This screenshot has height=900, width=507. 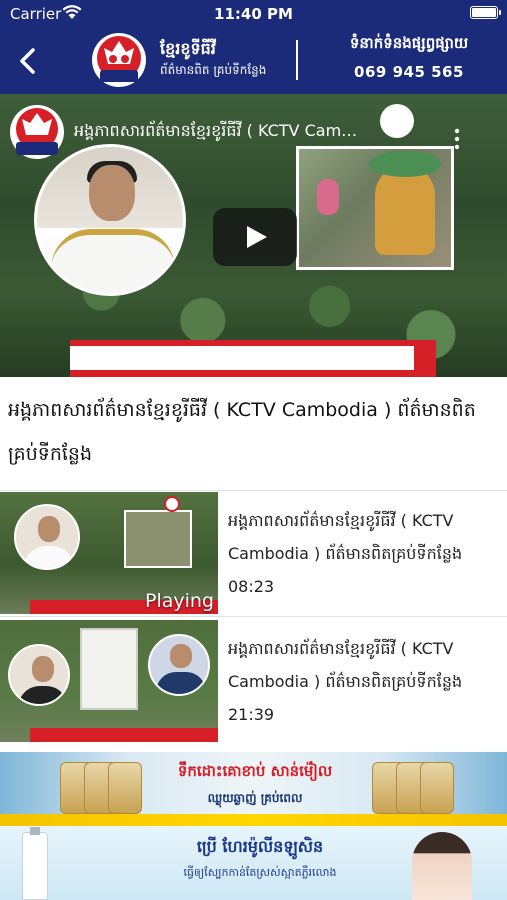 I want to click on ad-title: ទឹកដោះគោខាប់ សាន់ម៉ៀល, so click(x=255, y=771).